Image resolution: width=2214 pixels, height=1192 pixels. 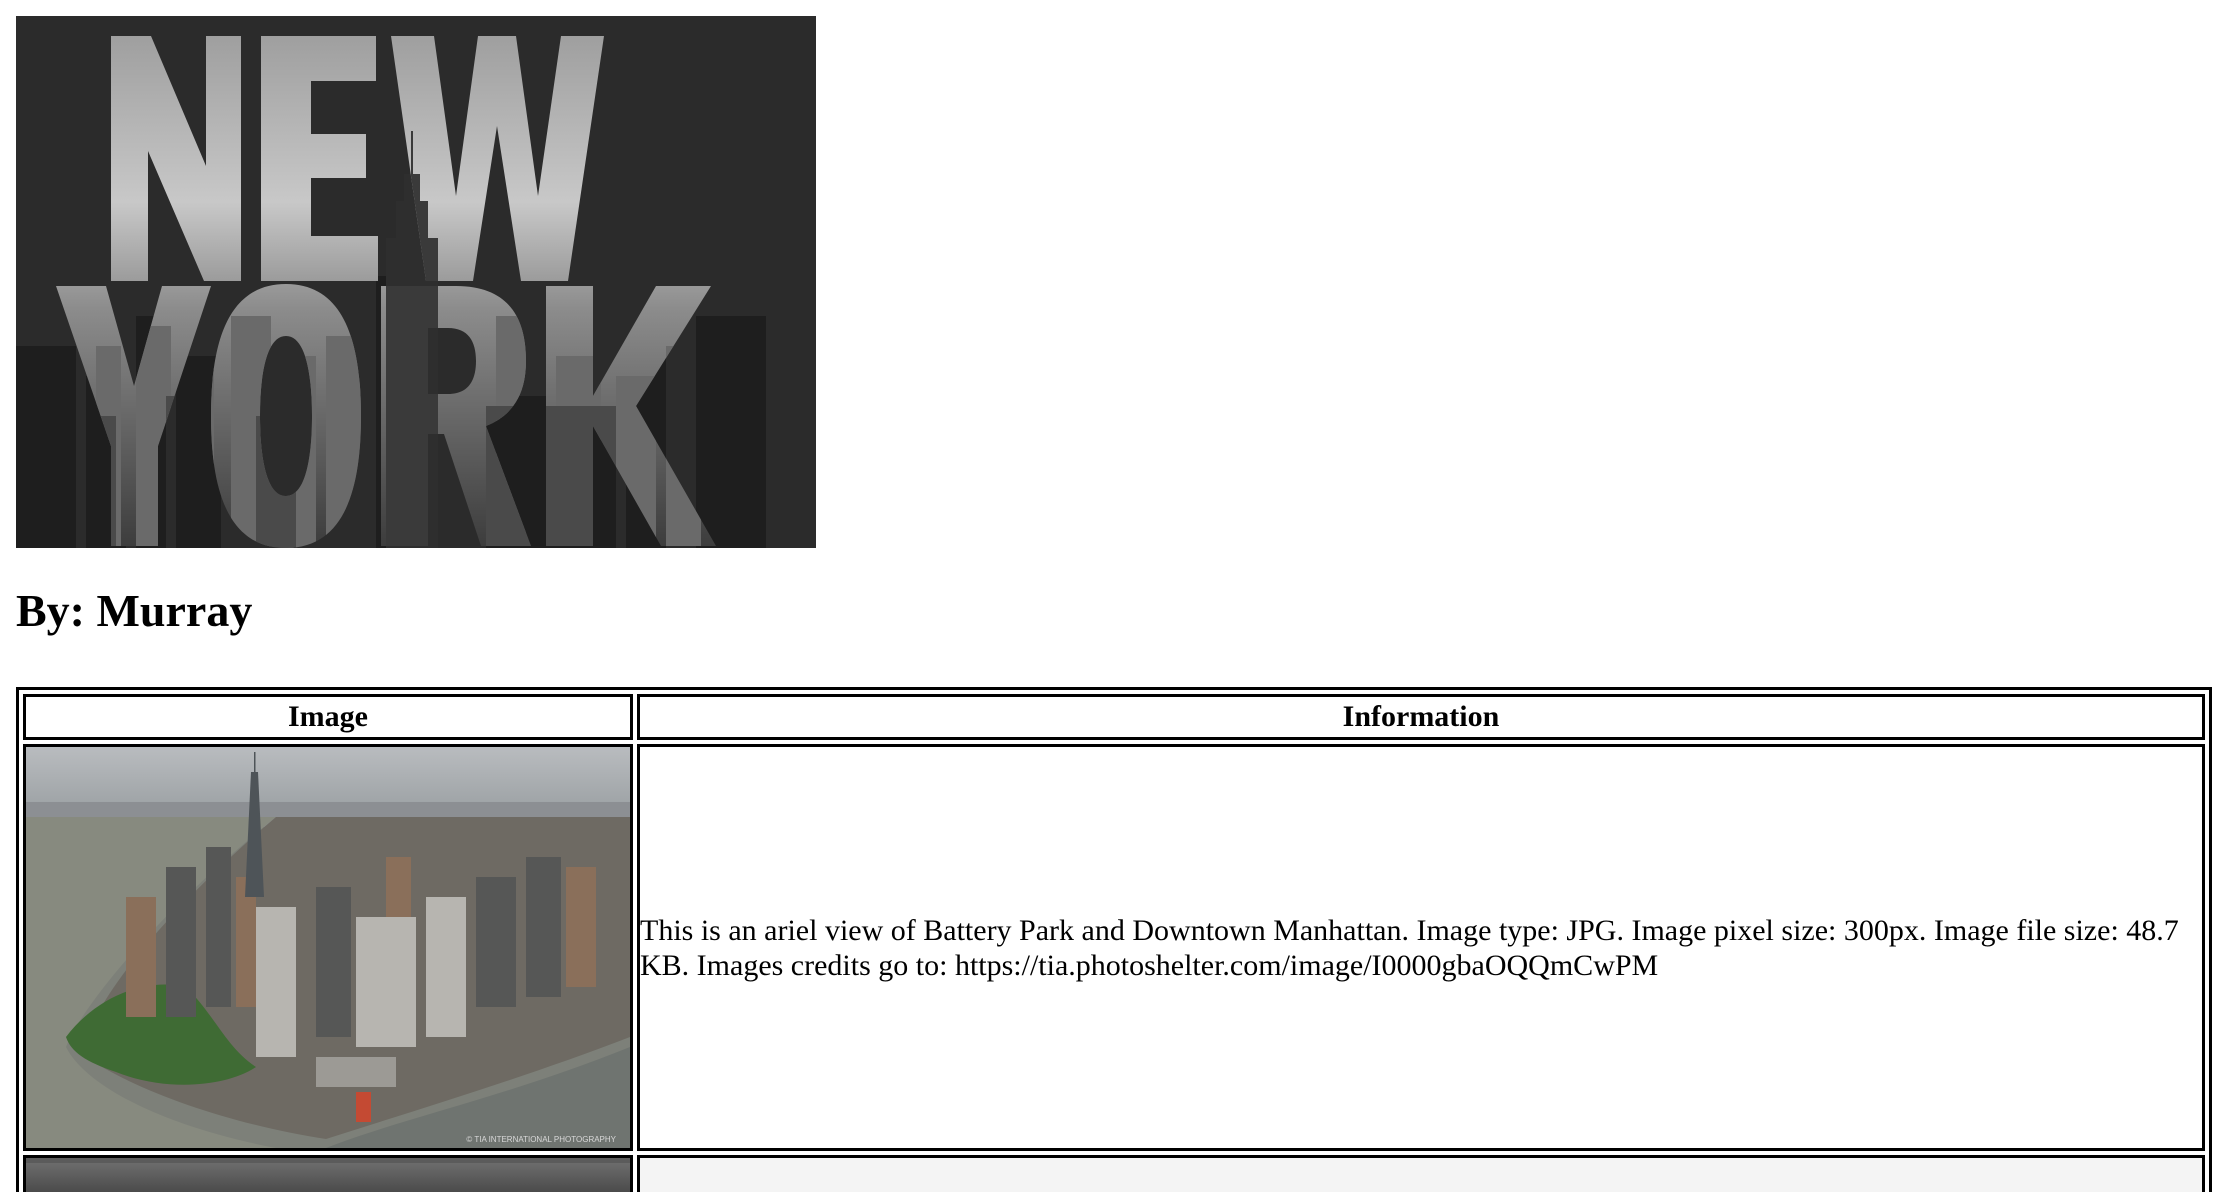 I want to click on row-information-cell, so click(x=1421, y=1173).